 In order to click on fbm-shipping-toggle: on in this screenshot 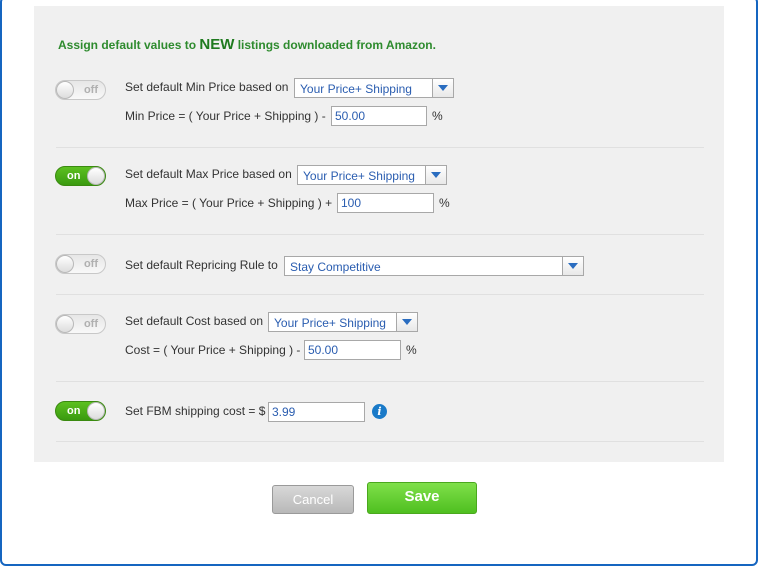, I will do `click(80, 411)`.